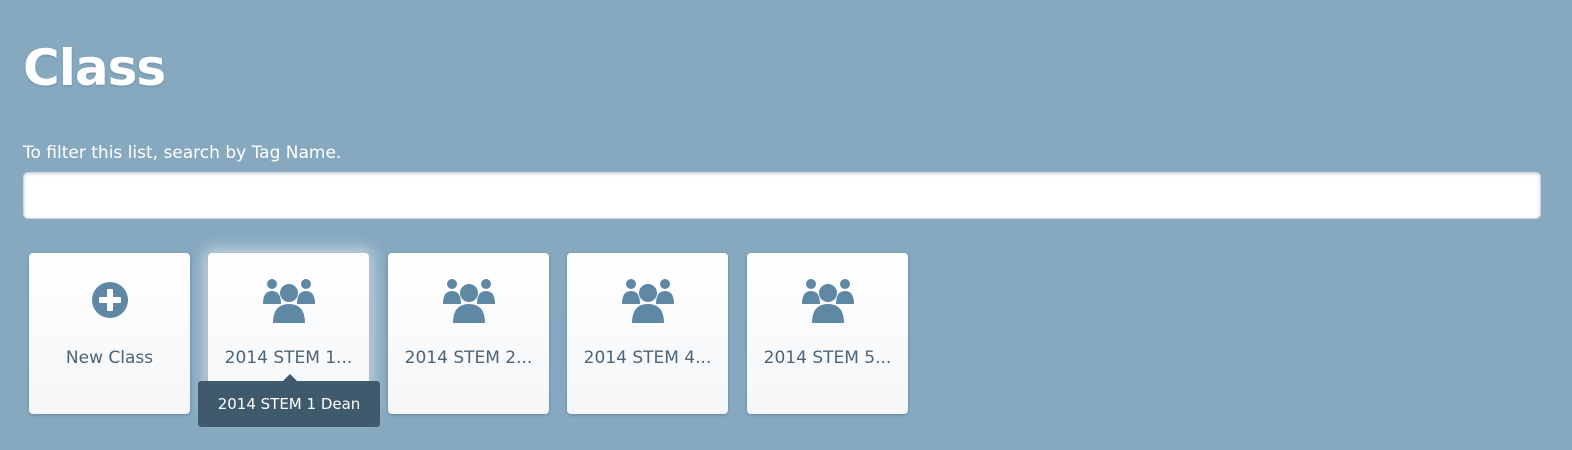 This screenshot has width=1572, height=450. I want to click on tile-label: New Class, so click(109, 358).